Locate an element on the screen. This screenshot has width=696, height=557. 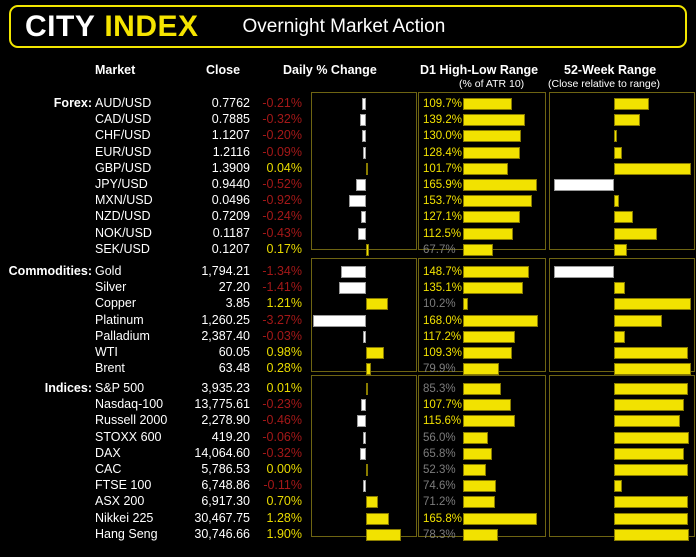
page-title: Overnight Market Action is located at coordinates (344, 26).